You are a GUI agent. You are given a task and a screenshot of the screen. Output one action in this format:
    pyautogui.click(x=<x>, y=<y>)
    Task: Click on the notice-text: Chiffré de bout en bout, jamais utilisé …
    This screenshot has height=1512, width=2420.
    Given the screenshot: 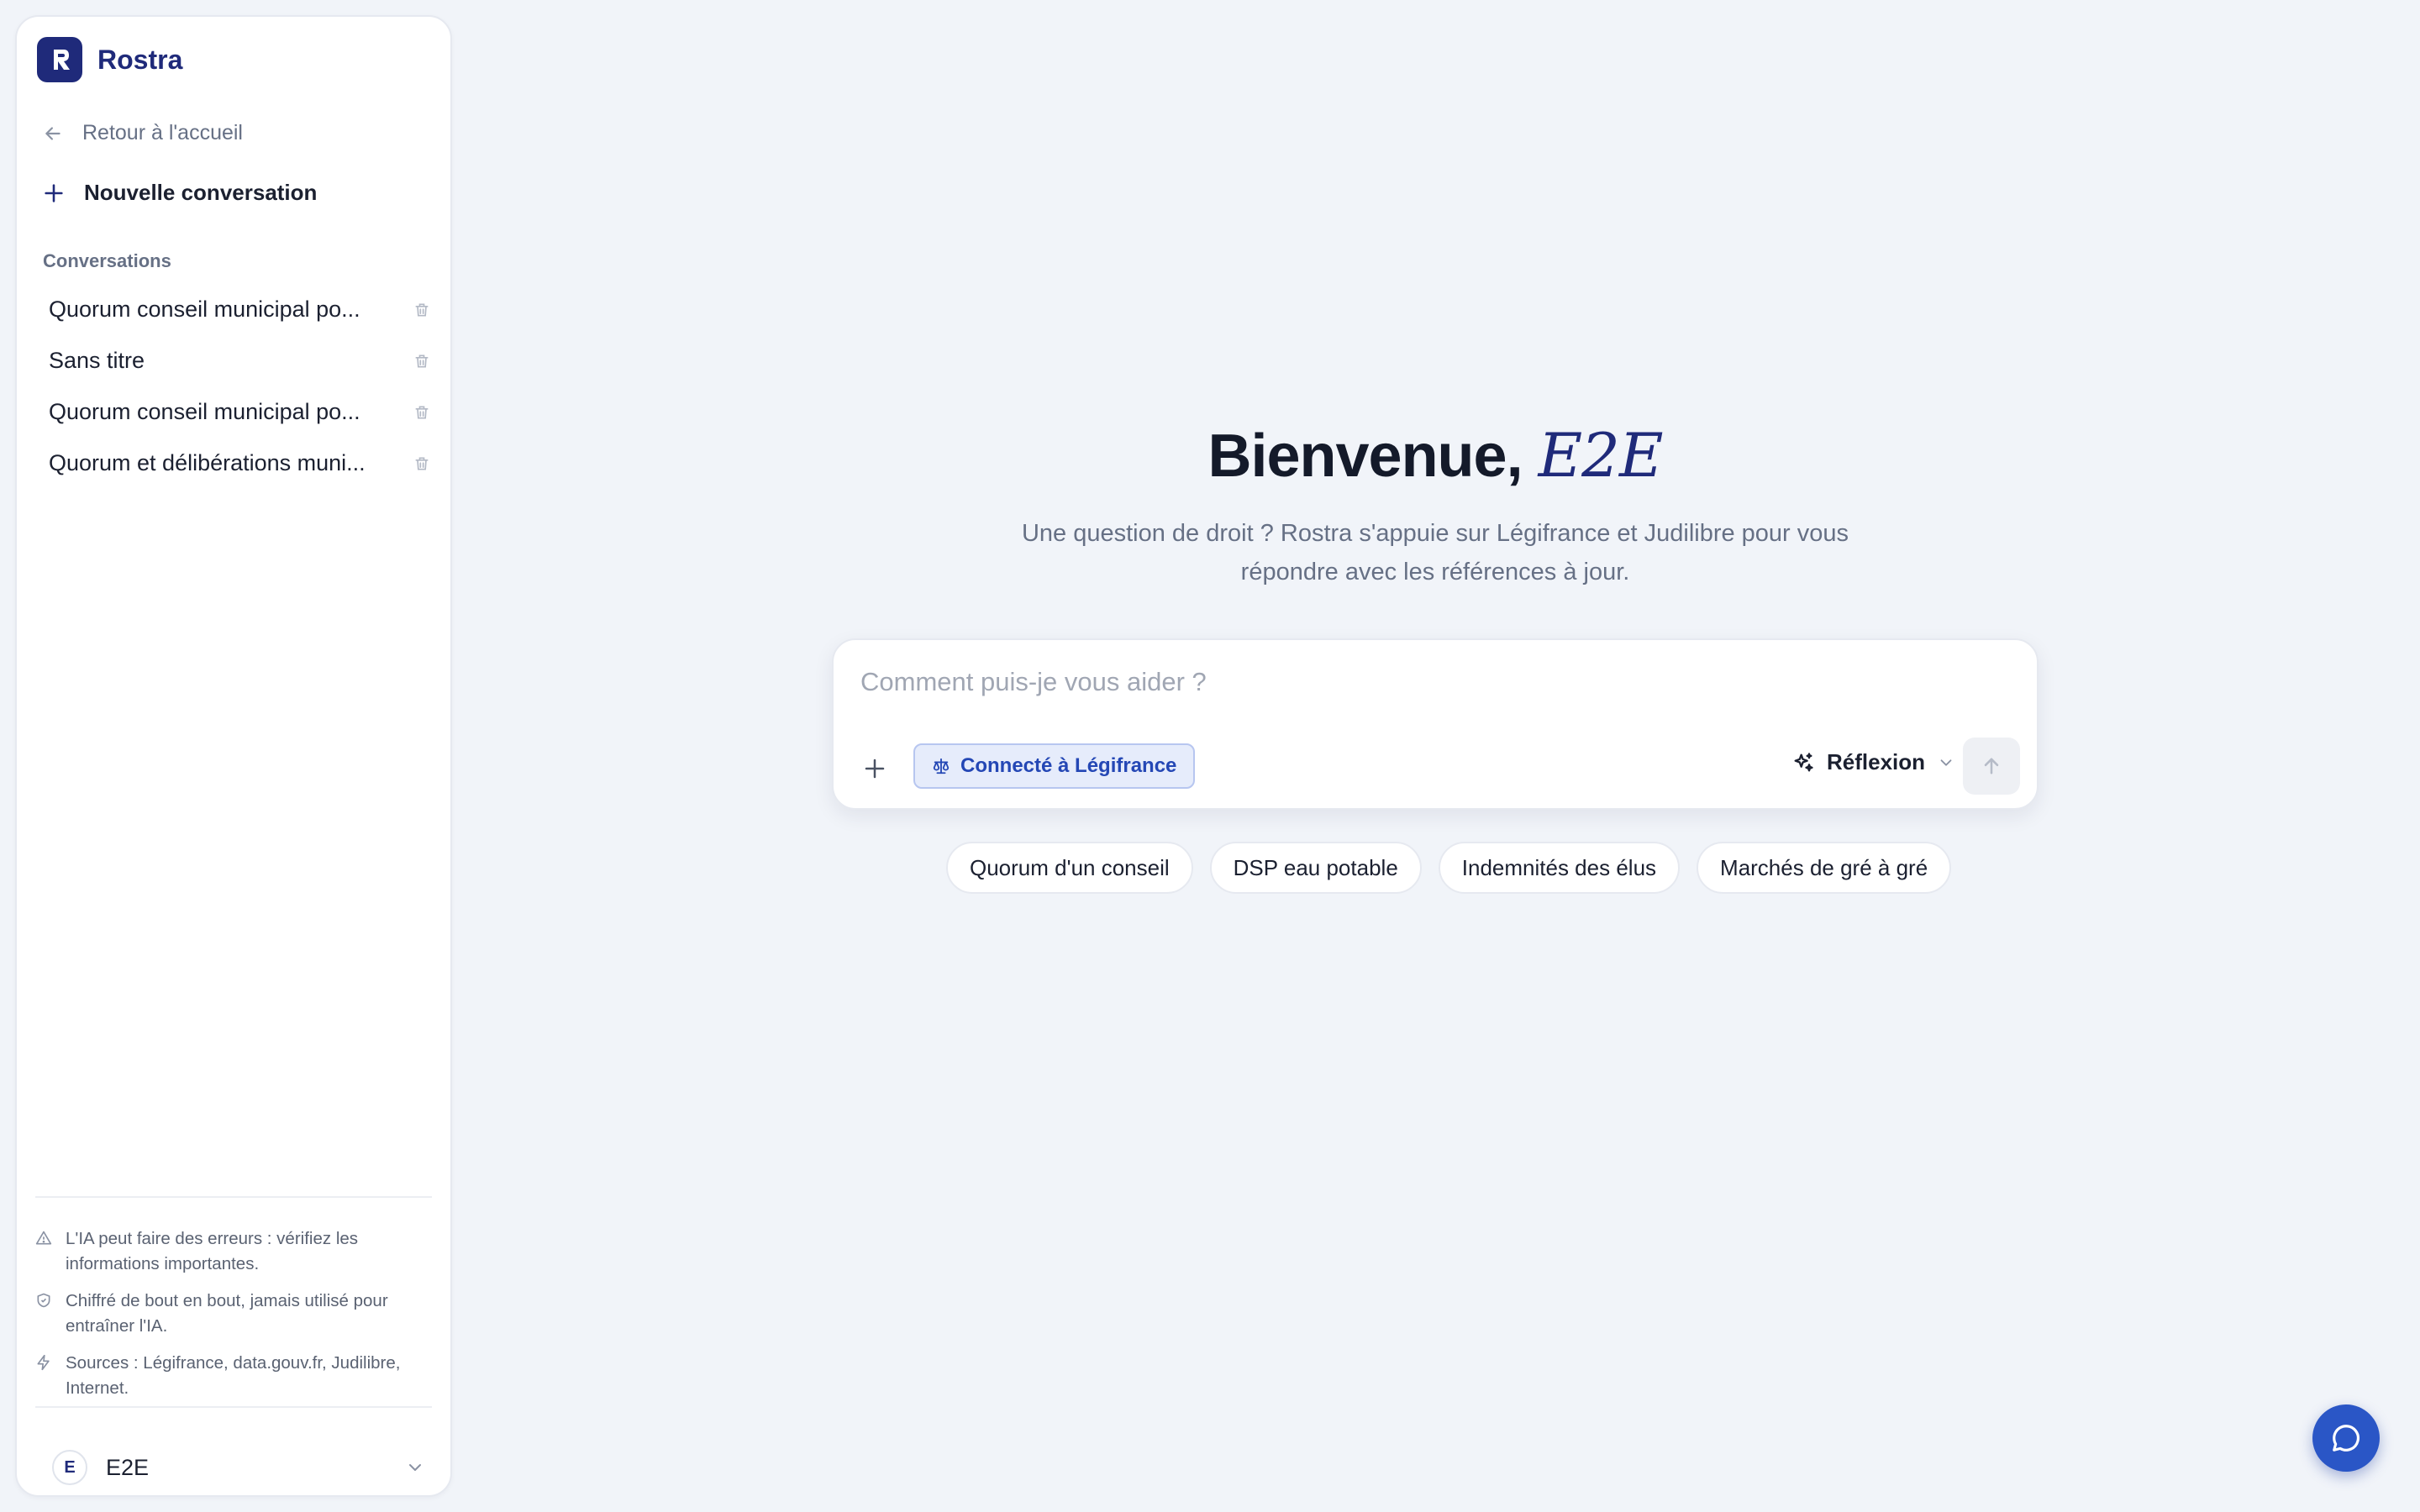 What is the action you would take?
    pyautogui.click(x=227, y=1313)
    